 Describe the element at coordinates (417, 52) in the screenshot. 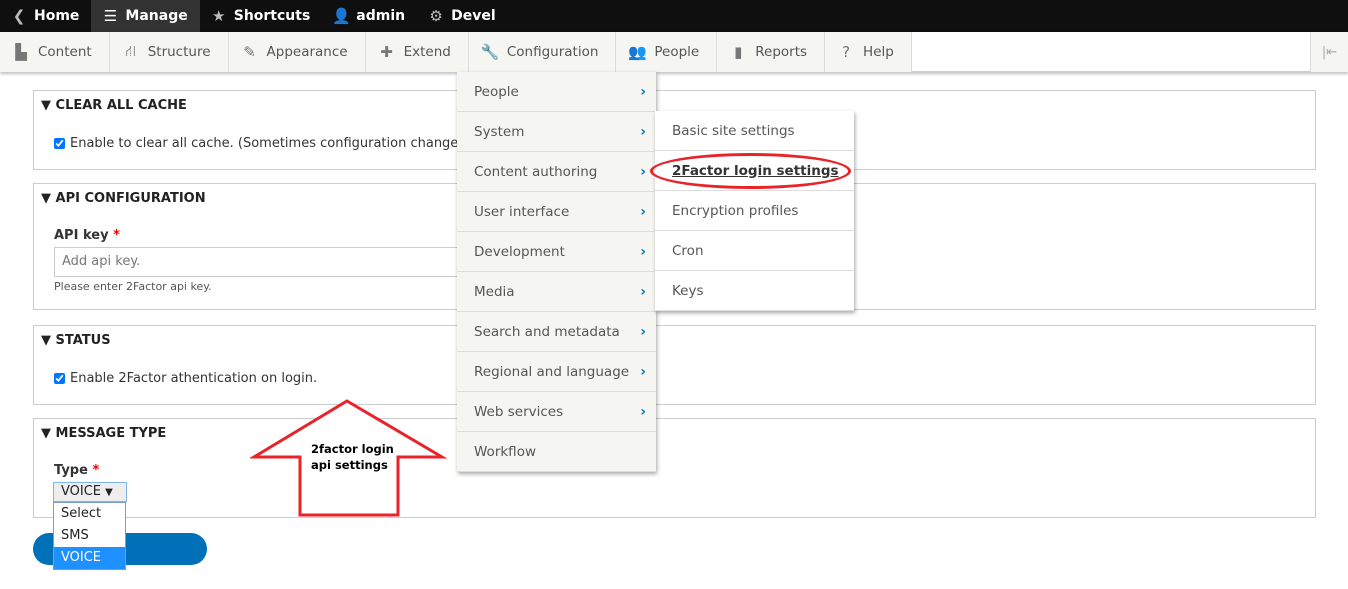

I see `tray-extend: ✚ Extend` at that location.